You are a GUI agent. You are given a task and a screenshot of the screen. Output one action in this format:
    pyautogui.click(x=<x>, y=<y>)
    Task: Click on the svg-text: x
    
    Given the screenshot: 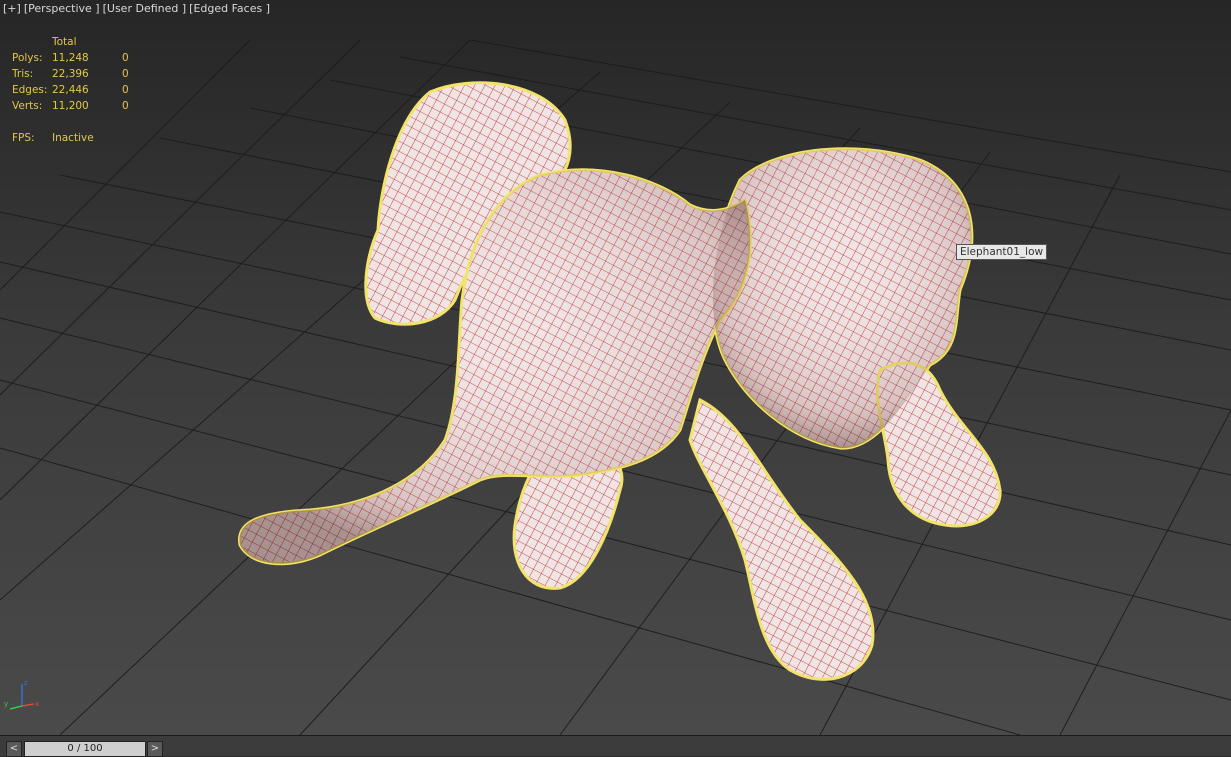 What is the action you would take?
    pyautogui.click(x=37, y=704)
    